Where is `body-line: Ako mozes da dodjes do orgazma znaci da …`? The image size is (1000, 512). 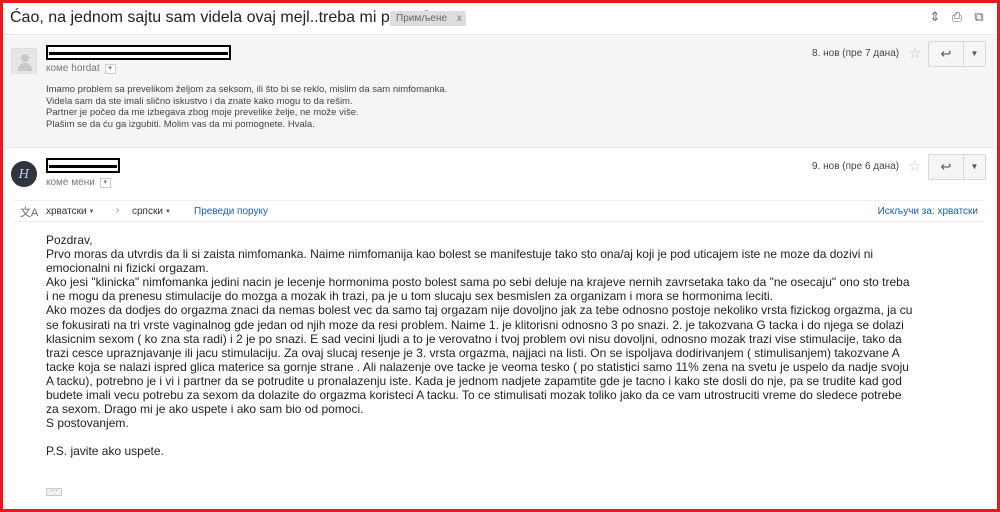
body-line: Ako mozes da dodjes do orgazma znaci da … is located at coordinates (479, 310).